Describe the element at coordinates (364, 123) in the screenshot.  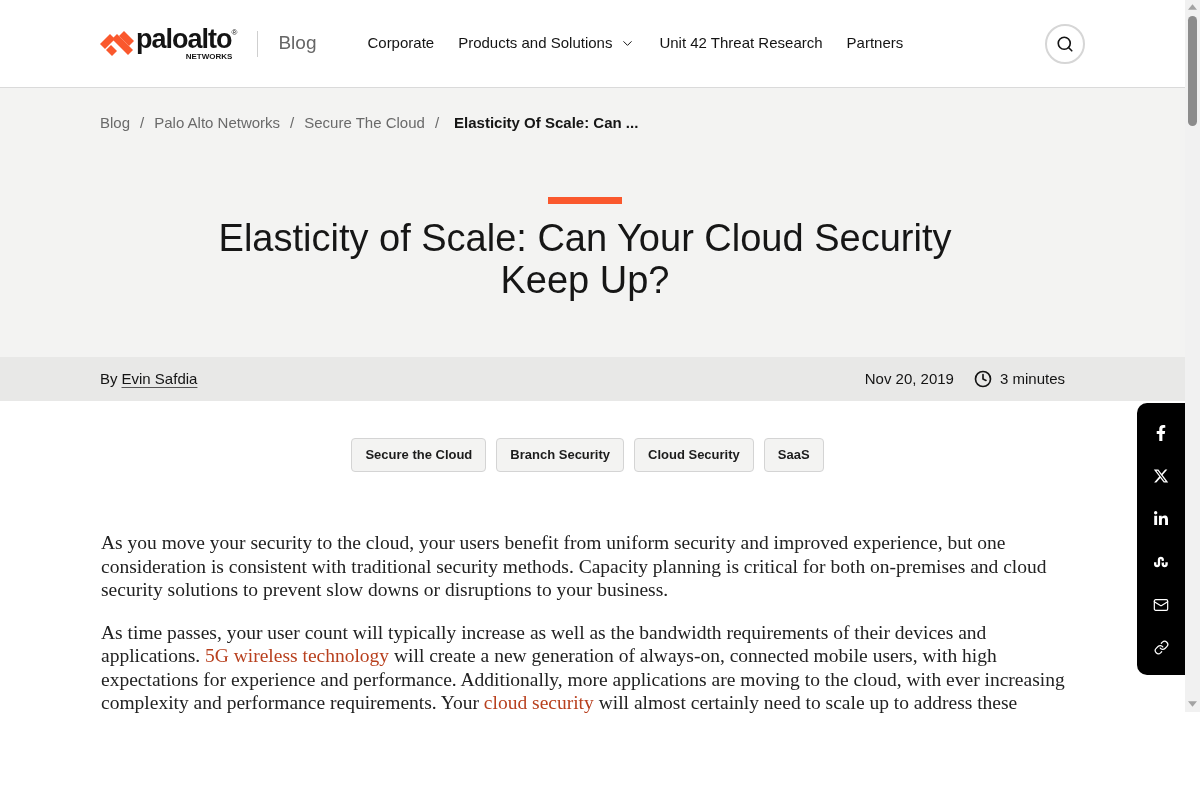
I see `breadcrumb-link: Secure The Cloud` at that location.